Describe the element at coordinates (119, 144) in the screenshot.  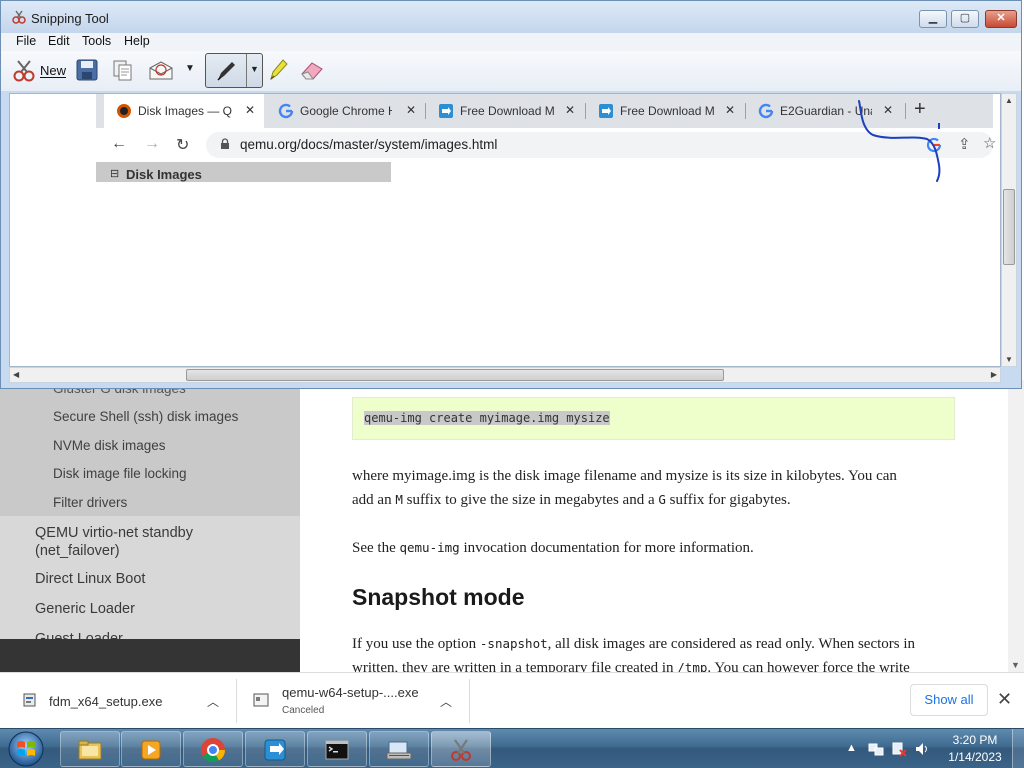
I see `back-arrow-icon: ←` at that location.